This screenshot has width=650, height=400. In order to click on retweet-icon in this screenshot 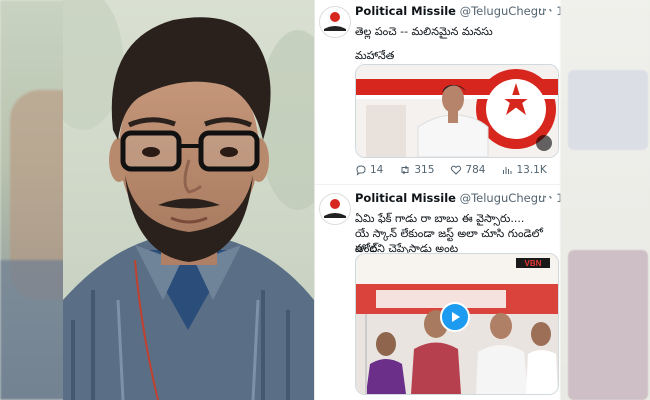, I will do `click(405, 170)`.